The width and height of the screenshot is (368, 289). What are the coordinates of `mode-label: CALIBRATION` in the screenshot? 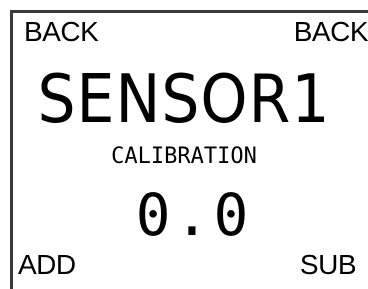 It's located at (184, 156).